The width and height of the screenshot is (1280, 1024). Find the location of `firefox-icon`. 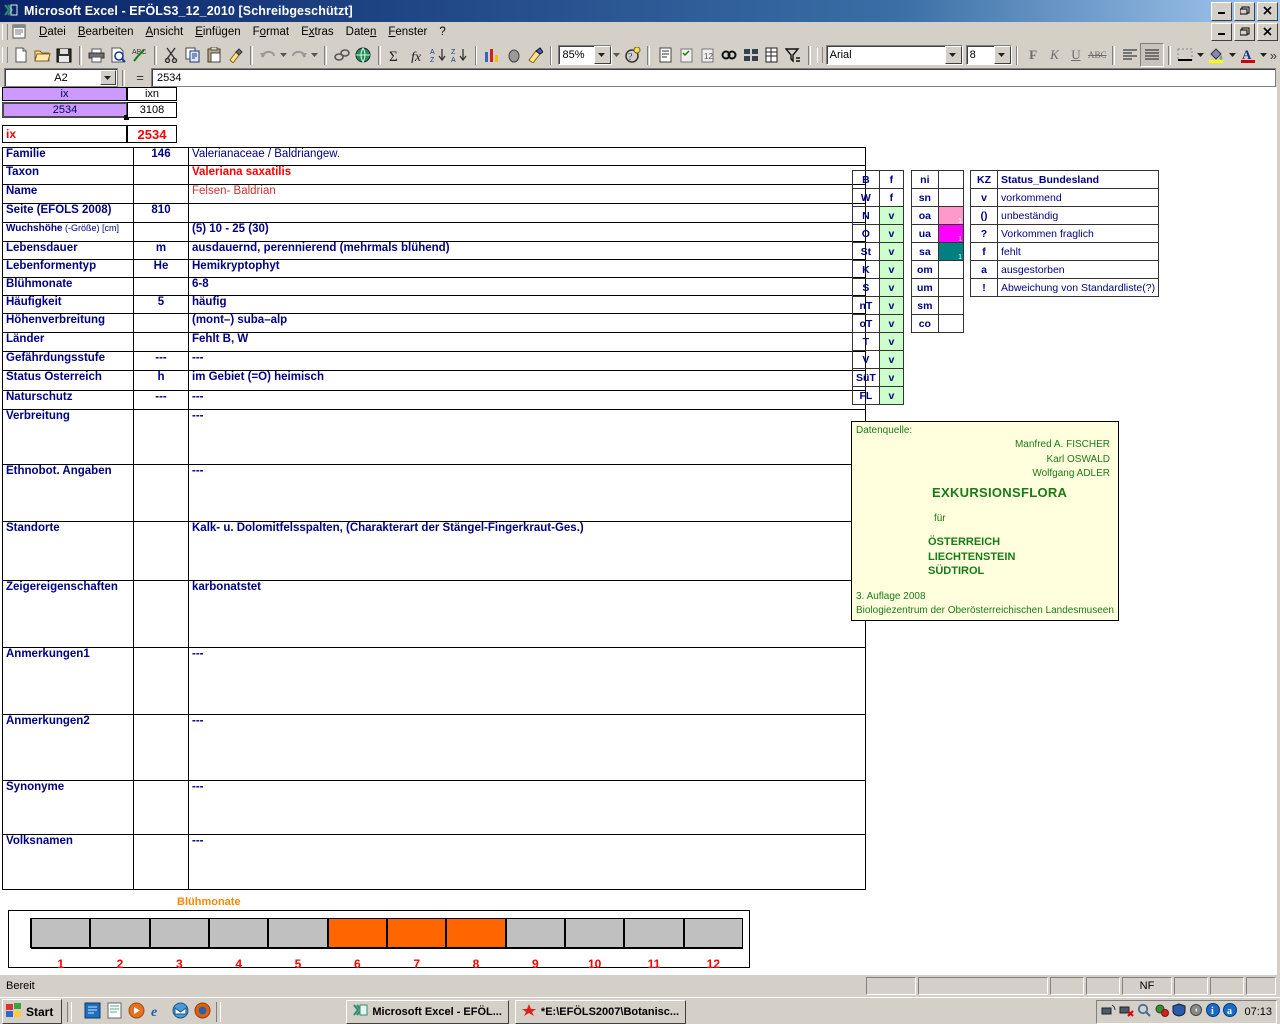

firefox-icon is located at coordinates (202, 1012).